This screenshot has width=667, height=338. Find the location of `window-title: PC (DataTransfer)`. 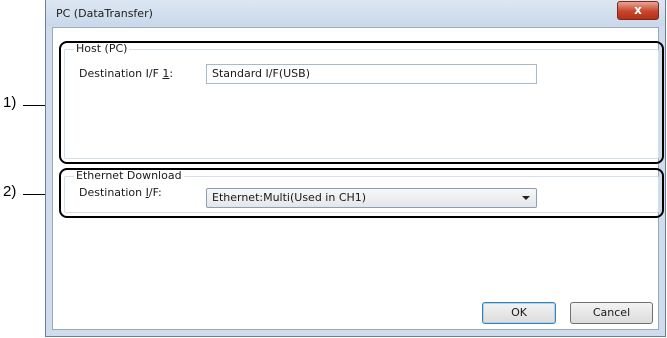

window-title: PC (DataTransfer) is located at coordinates (104, 13).